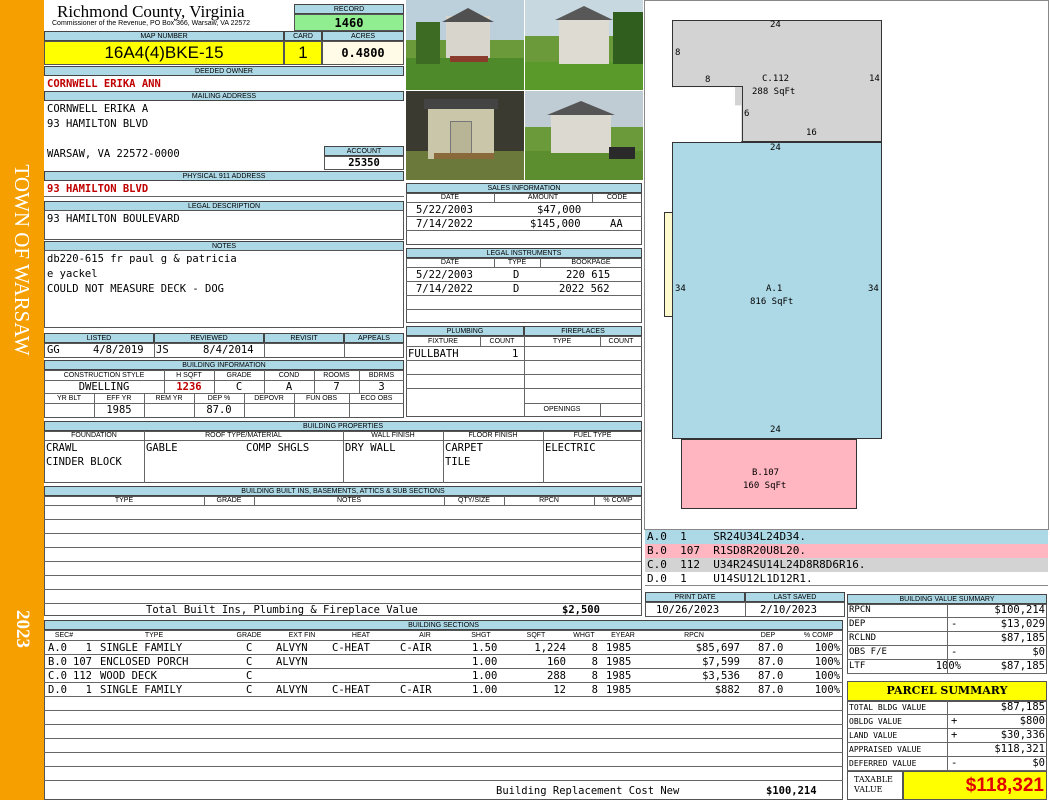 The width and height of the screenshot is (1050, 800). I want to click on sec-2-rpcn: $7,599, so click(721, 662).